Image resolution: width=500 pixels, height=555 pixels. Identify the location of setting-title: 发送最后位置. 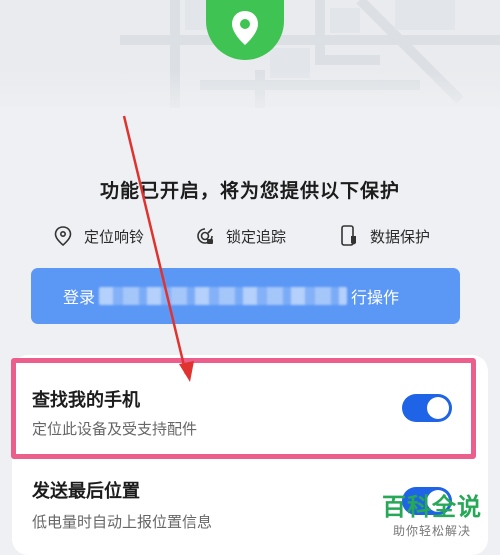
(86, 491).